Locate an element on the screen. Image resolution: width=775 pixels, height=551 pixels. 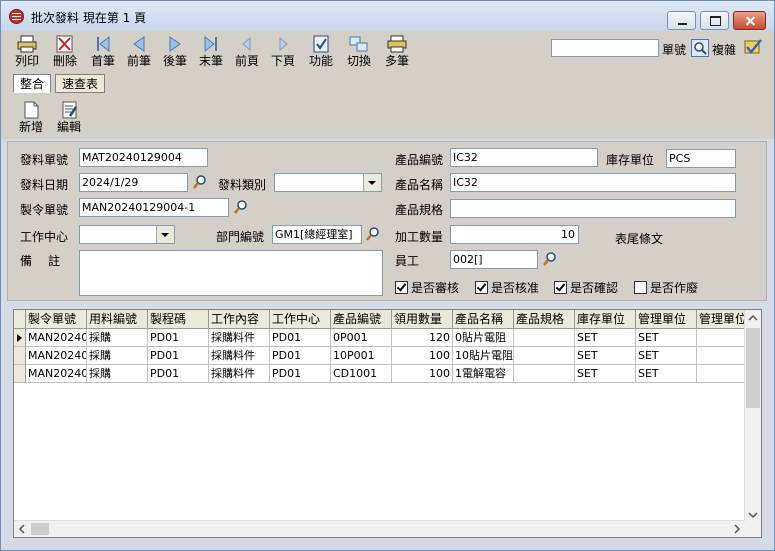
prev-page-button: 前頁 is located at coordinates (247, 51).